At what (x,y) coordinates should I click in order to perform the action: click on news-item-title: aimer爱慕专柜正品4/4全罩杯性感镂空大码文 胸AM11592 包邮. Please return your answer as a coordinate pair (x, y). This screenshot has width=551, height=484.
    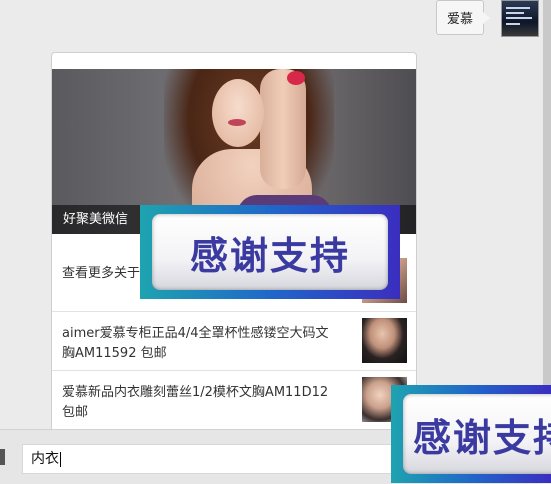
    Looking at the image, I should click on (195, 343).